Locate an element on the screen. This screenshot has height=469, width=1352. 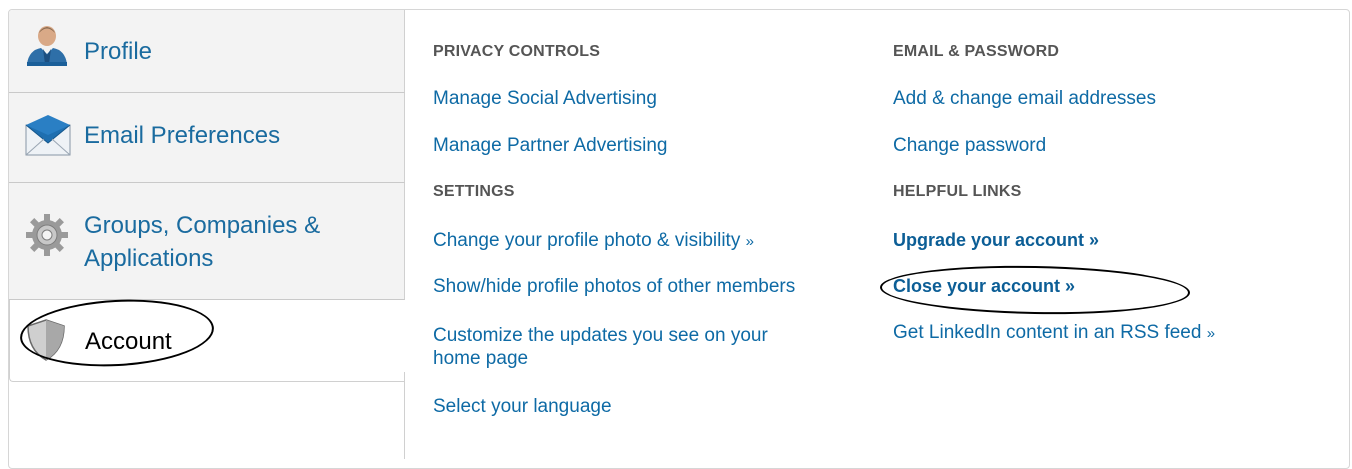
rss-feed-label: Get LinkedIn content in an RSS feed is located at coordinates (1047, 332).